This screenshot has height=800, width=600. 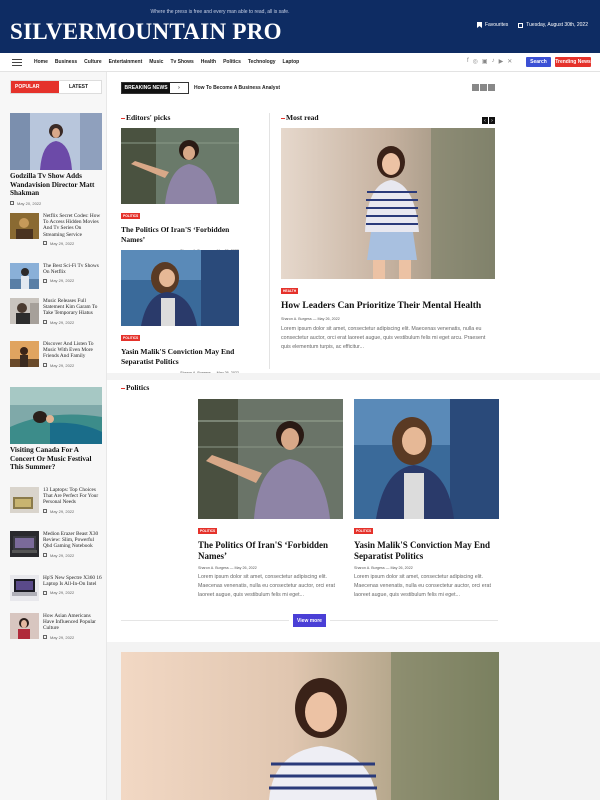 I want to click on favourites-link: Favourites, so click(x=492, y=25).